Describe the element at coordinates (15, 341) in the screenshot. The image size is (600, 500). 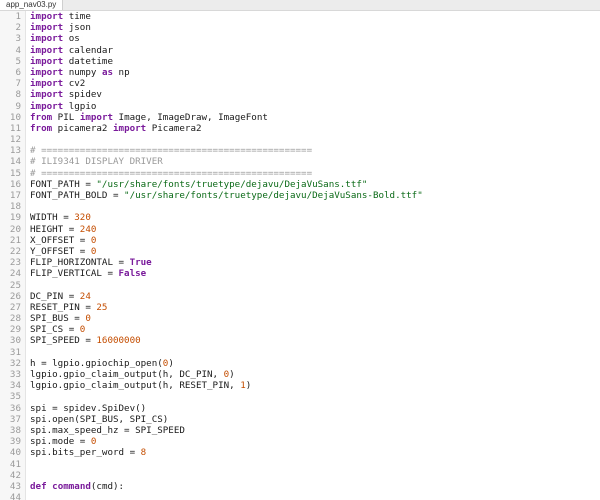
I see `line-number: 30` at that location.